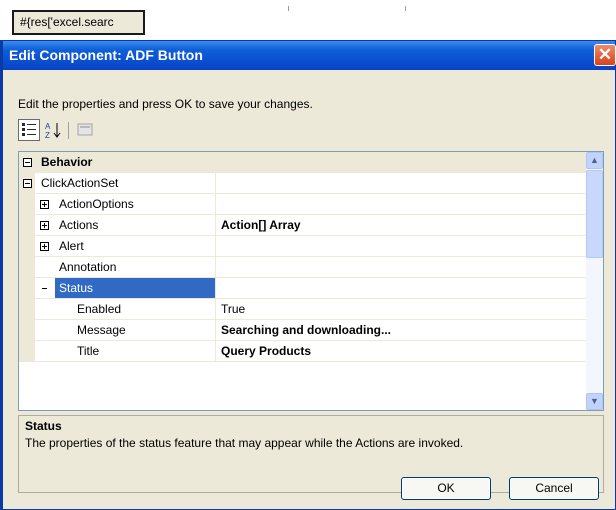 The image size is (616, 510). What do you see at coordinates (233, 309) in the screenshot?
I see `property-value: True` at bounding box center [233, 309].